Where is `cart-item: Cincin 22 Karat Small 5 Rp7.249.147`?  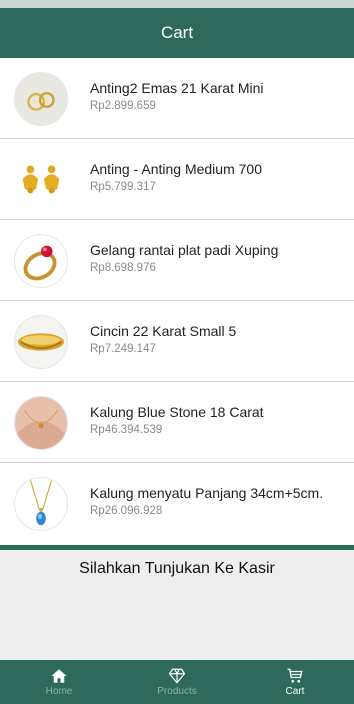 cart-item: Cincin 22 Karat Small 5 Rp7.249.147 is located at coordinates (177, 341).